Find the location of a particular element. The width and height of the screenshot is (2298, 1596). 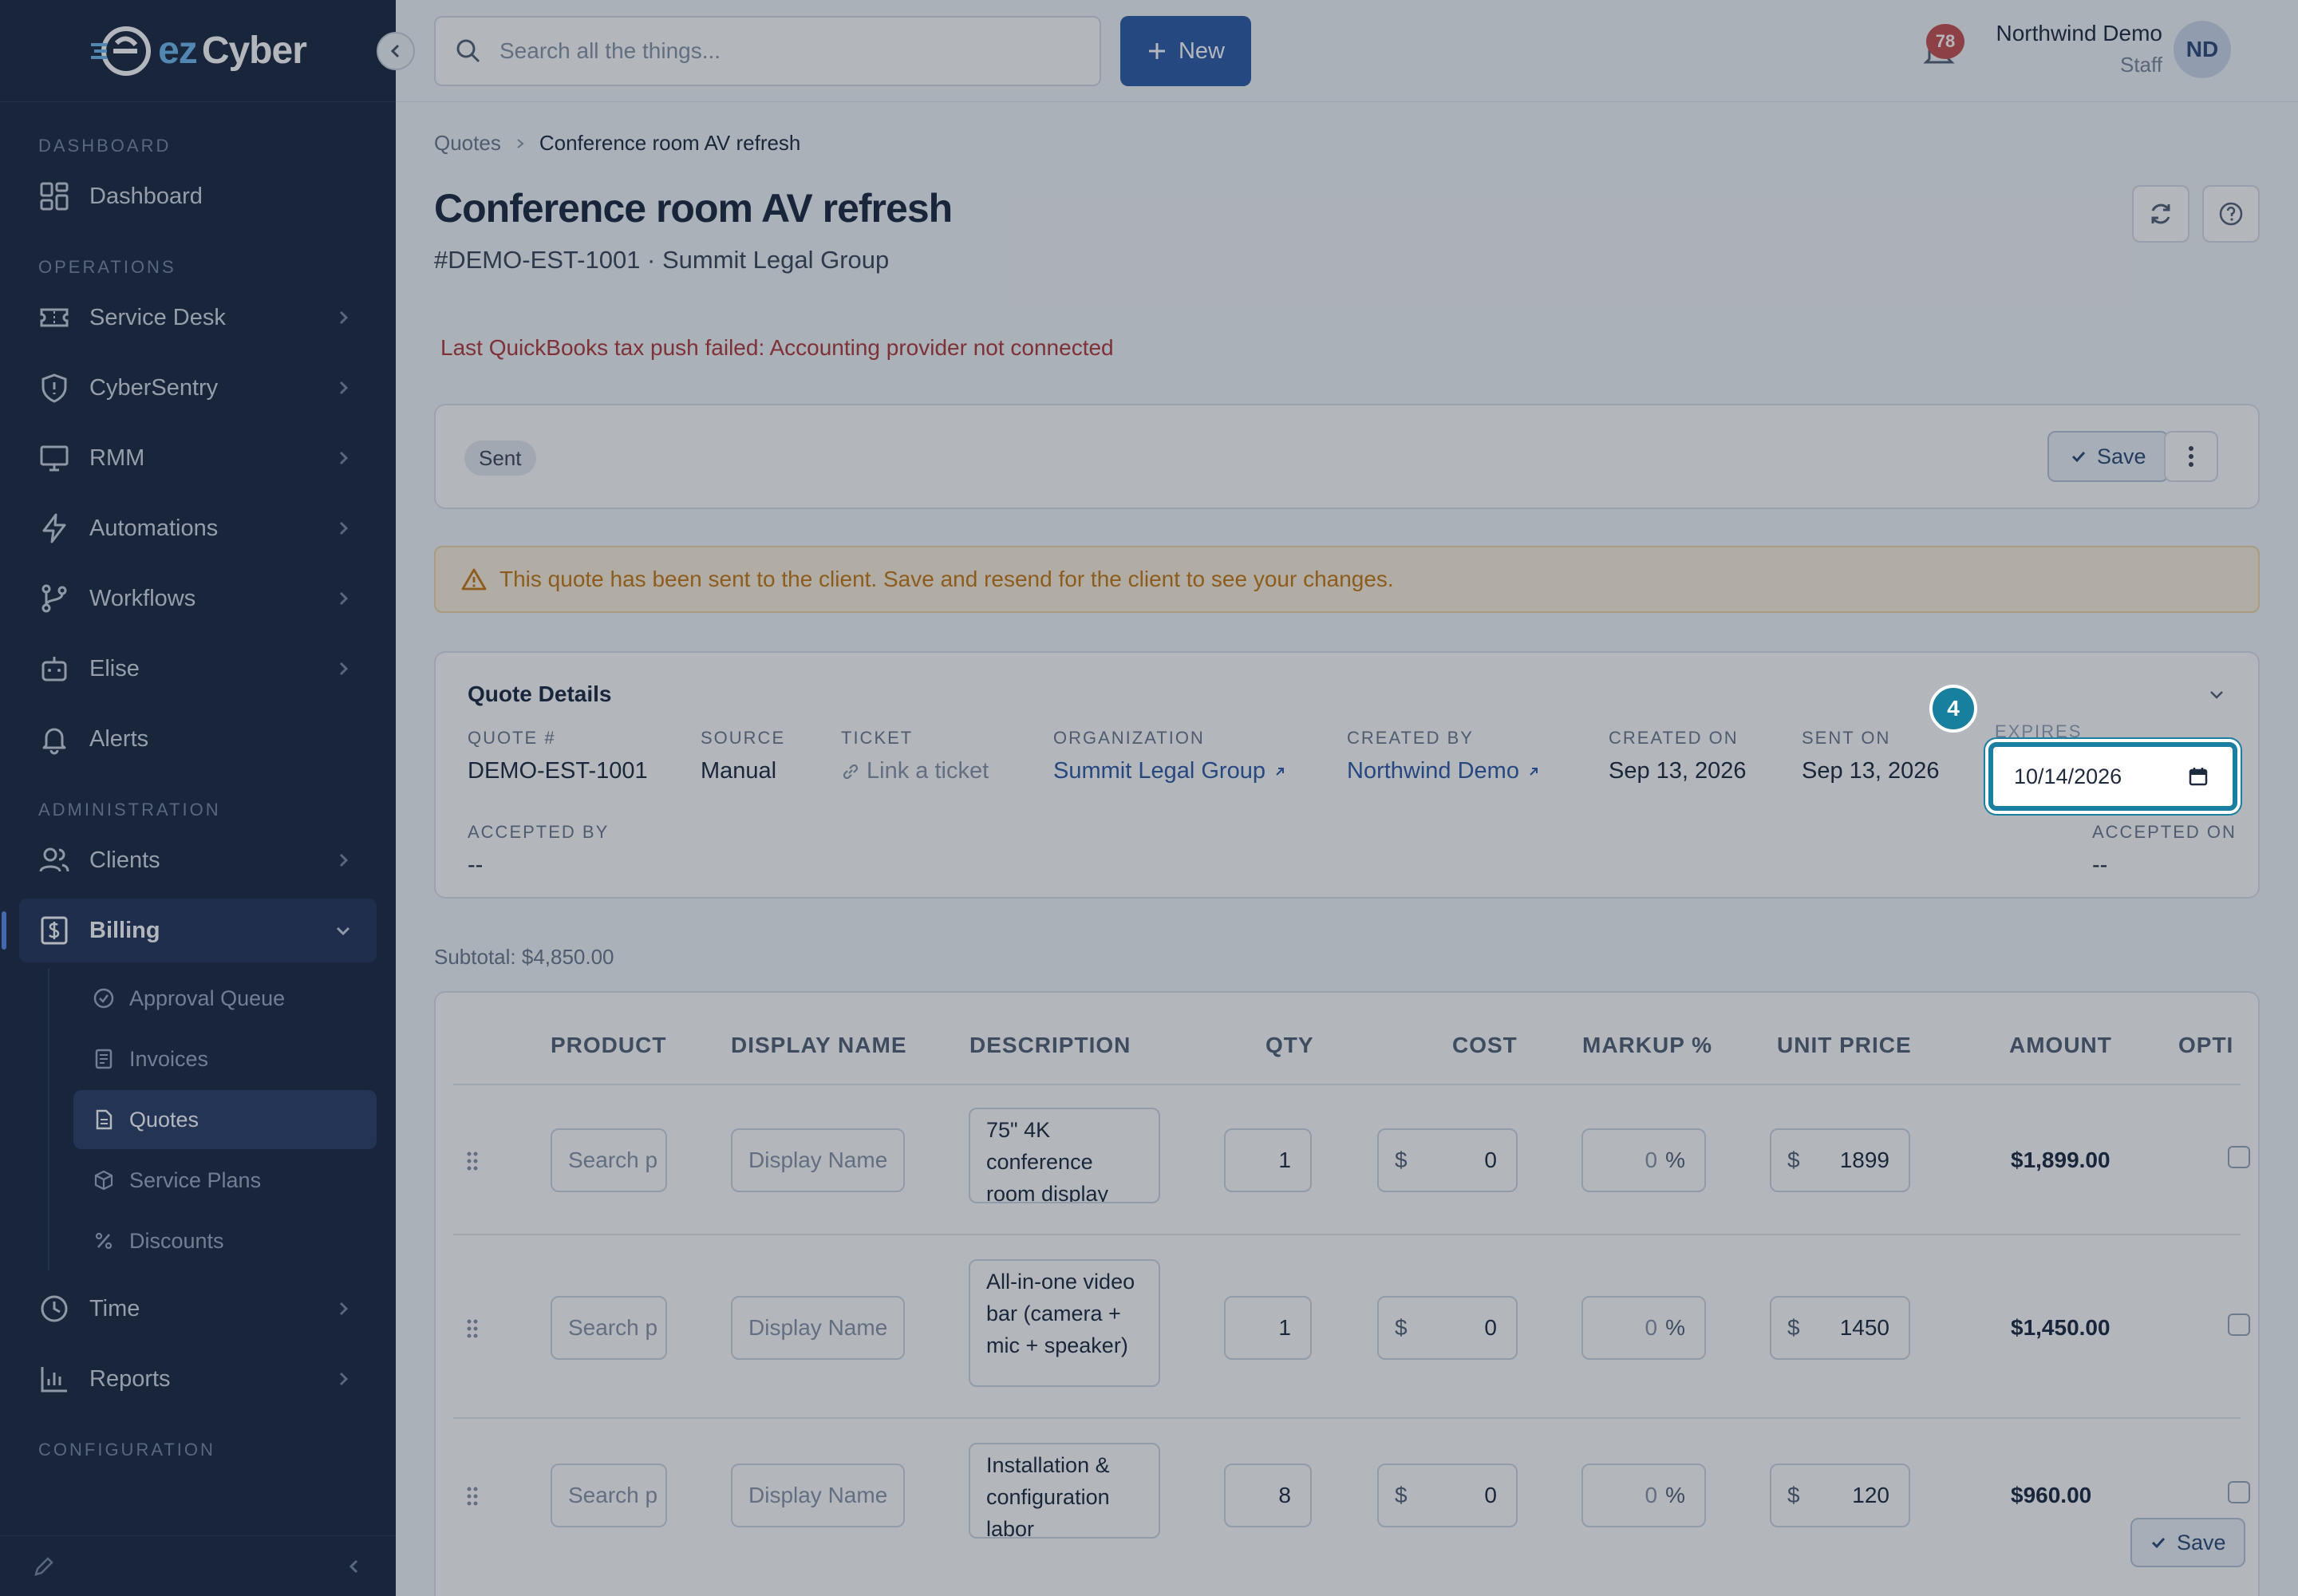

unit-price-input: $1450 is located at coordinates (1840, 1328).